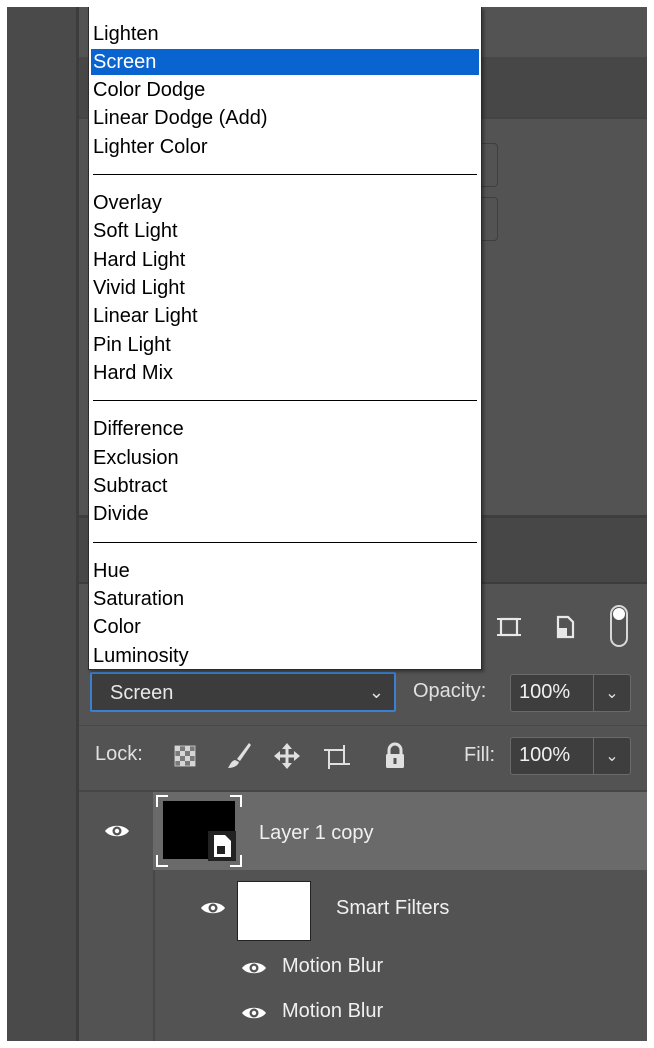 The width and height of the screenshot is (654, 1048). Describe the element at coordinates (285, 429) in the screenshot. I see `menu-item-difference: Difference` at that location.